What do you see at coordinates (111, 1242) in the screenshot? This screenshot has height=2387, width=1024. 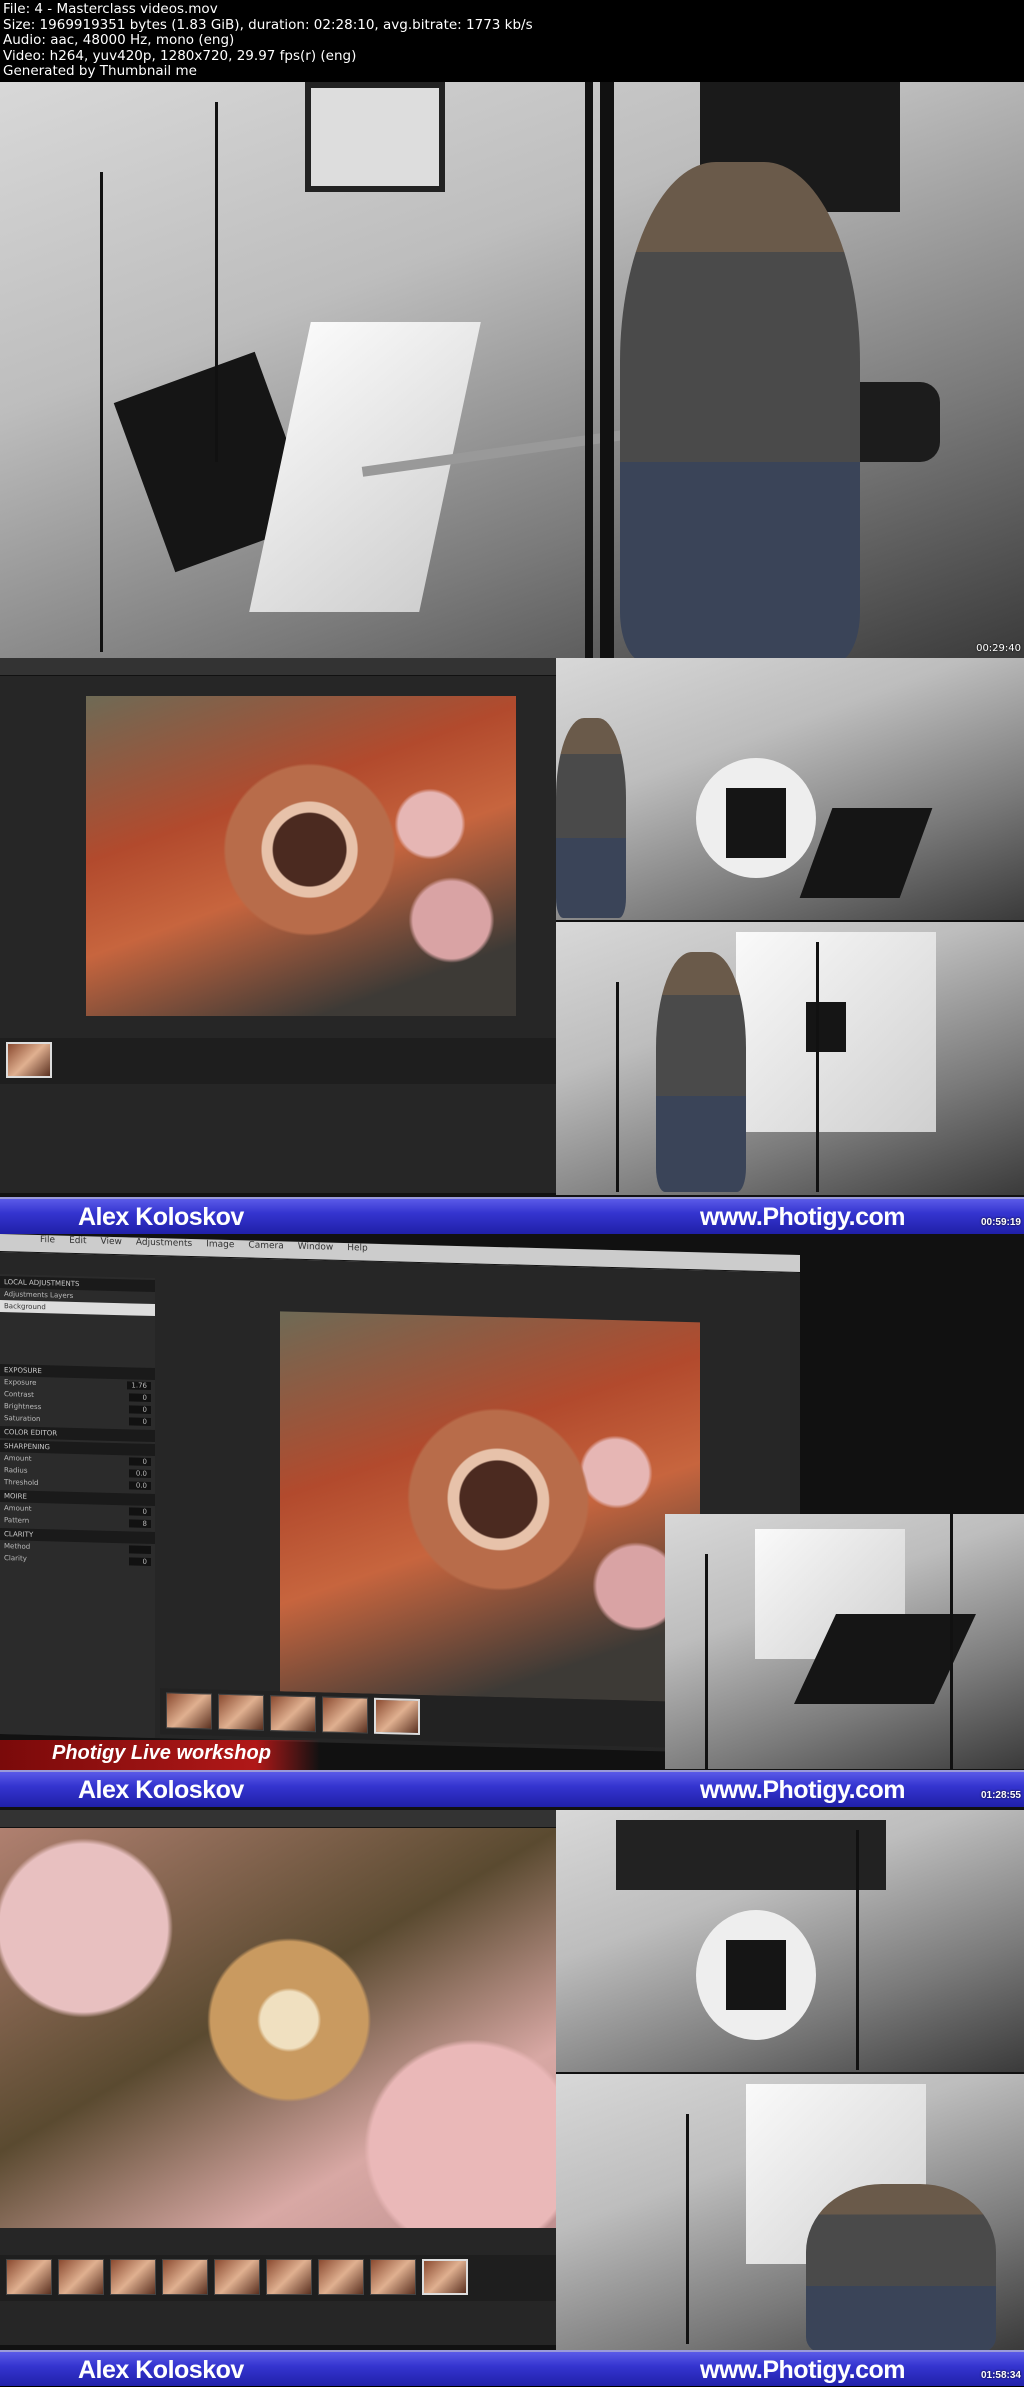 I see `menu-view: View` at bounding box center [111, 1242].